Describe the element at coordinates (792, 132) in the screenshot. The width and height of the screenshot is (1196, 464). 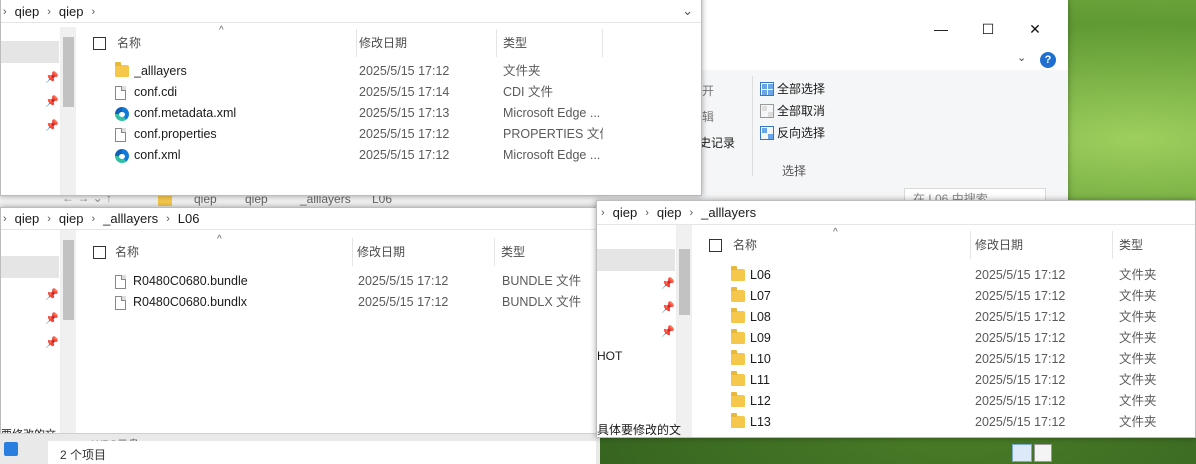
I see `invert-selection-button: 反向选择` at that location.